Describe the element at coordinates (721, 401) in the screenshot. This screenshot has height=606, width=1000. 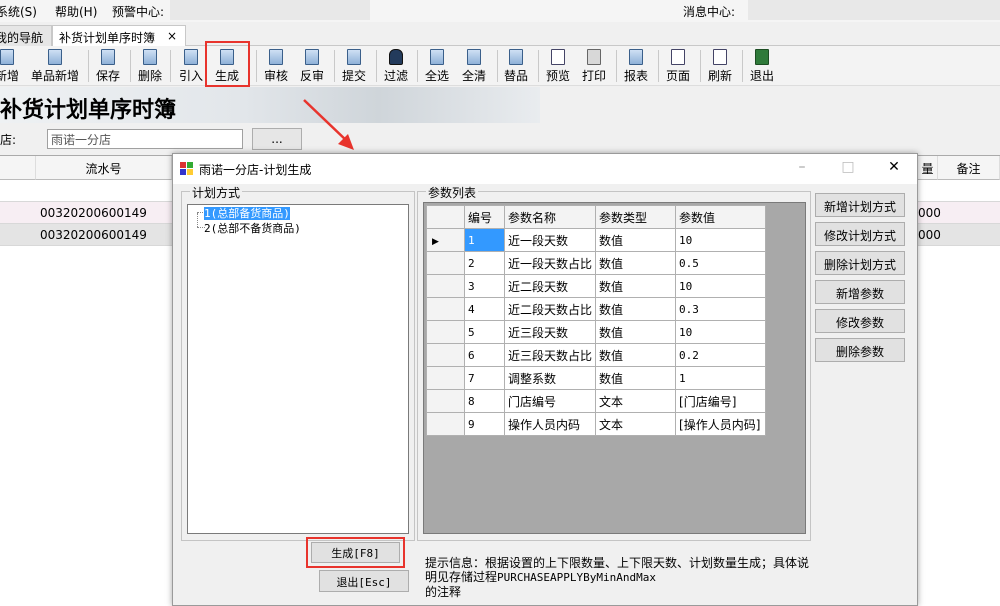
I see `param-value-cell: [门店编号]` at that location.